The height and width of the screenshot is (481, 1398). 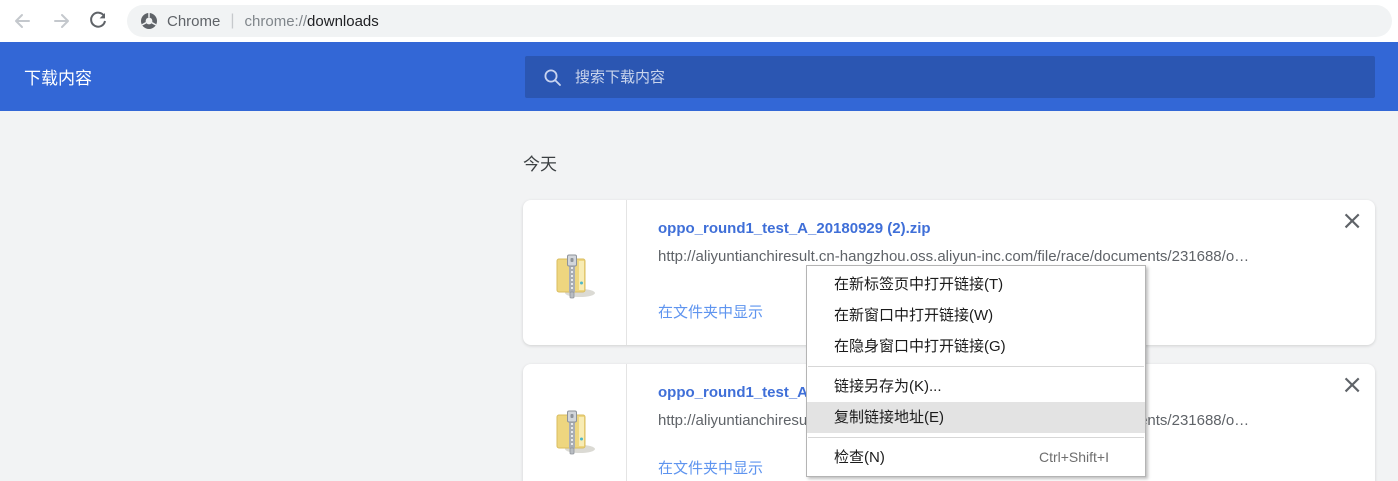 I want to click on menu-item-shortcut: Ctrl+Shift+I, so click(x=1073, y=457).